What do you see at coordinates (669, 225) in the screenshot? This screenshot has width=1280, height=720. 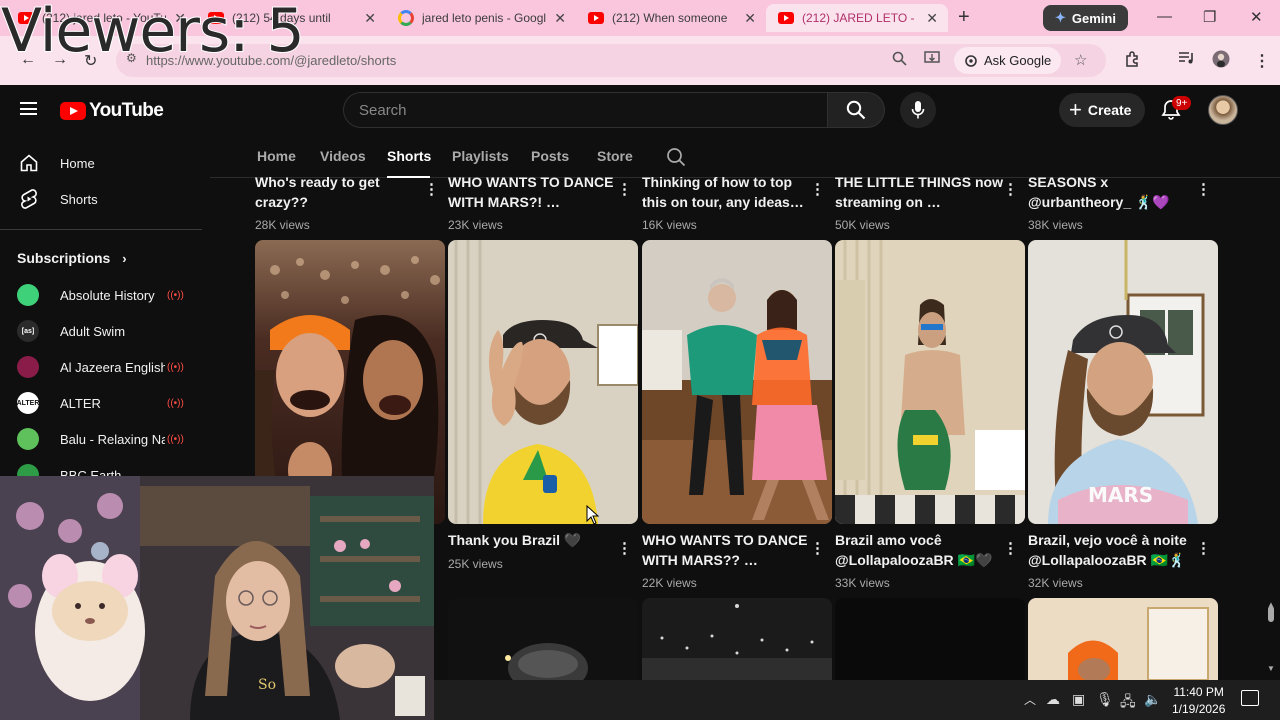 I see `short-views: 16K views` at bounding box center [669, 225].